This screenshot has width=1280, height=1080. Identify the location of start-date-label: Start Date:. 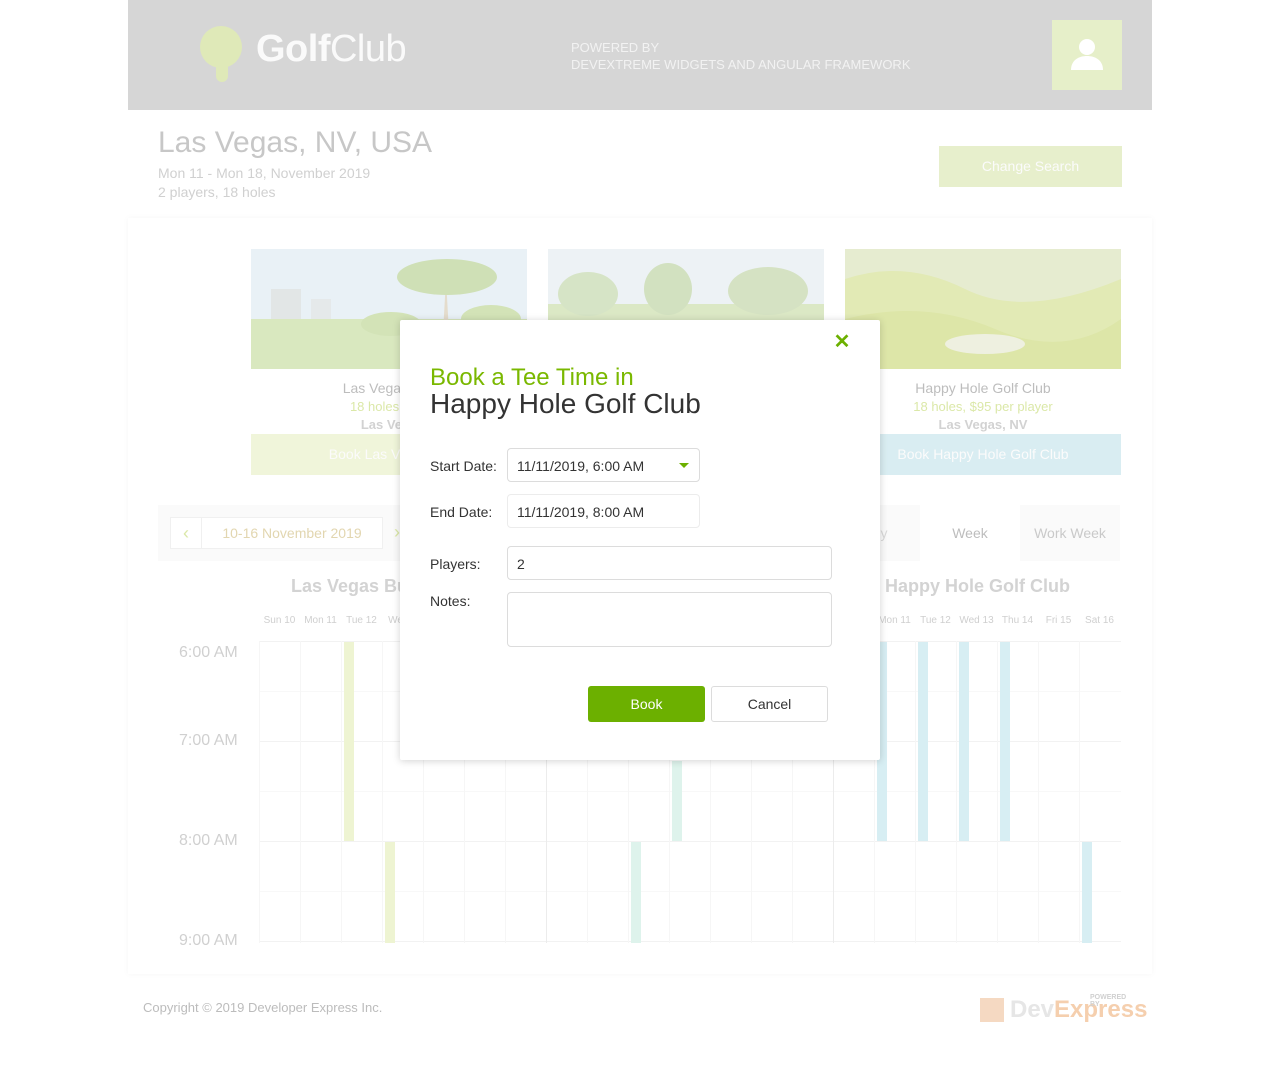
(463, 466).